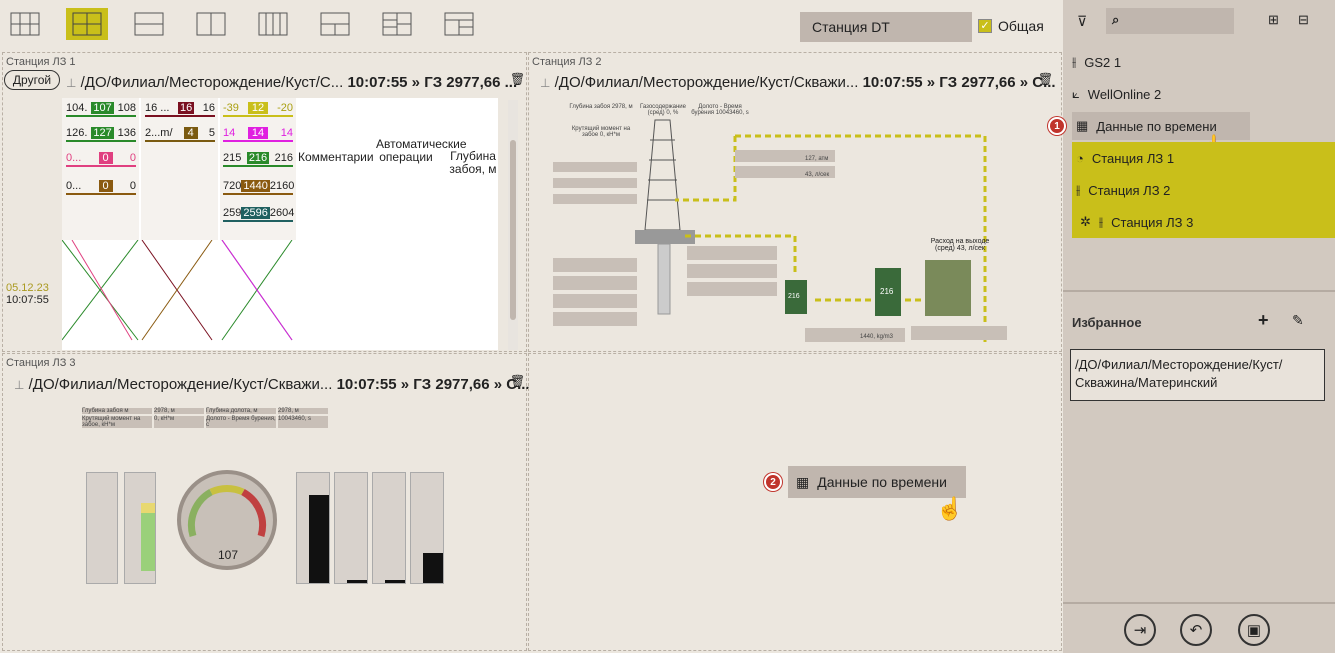  I want to click on sidebar-divider, so click(1199, 603).